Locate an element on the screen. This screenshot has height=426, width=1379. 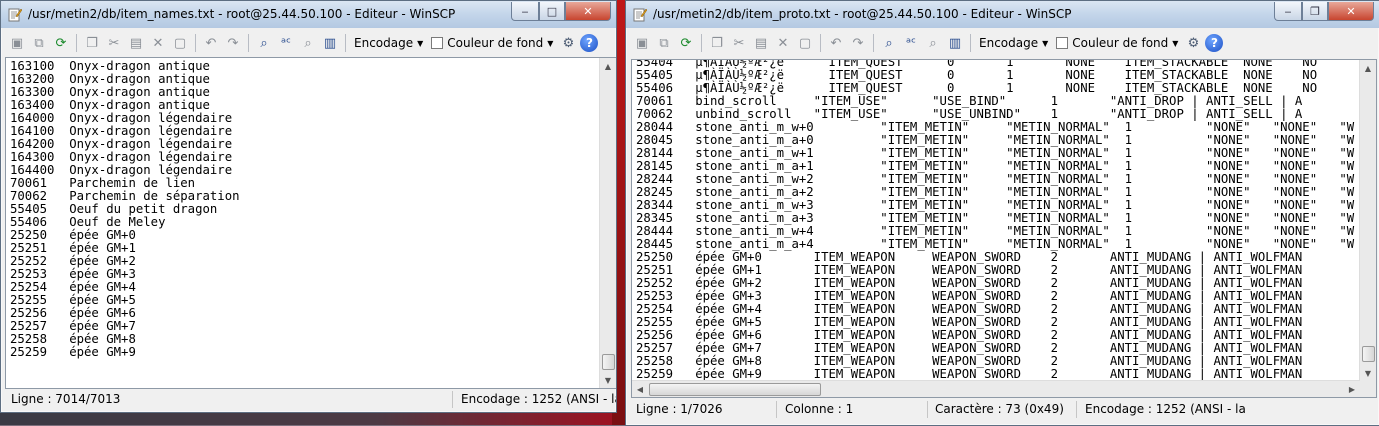
status-column: Colonne : 1 is located at coordinates (819, 409).